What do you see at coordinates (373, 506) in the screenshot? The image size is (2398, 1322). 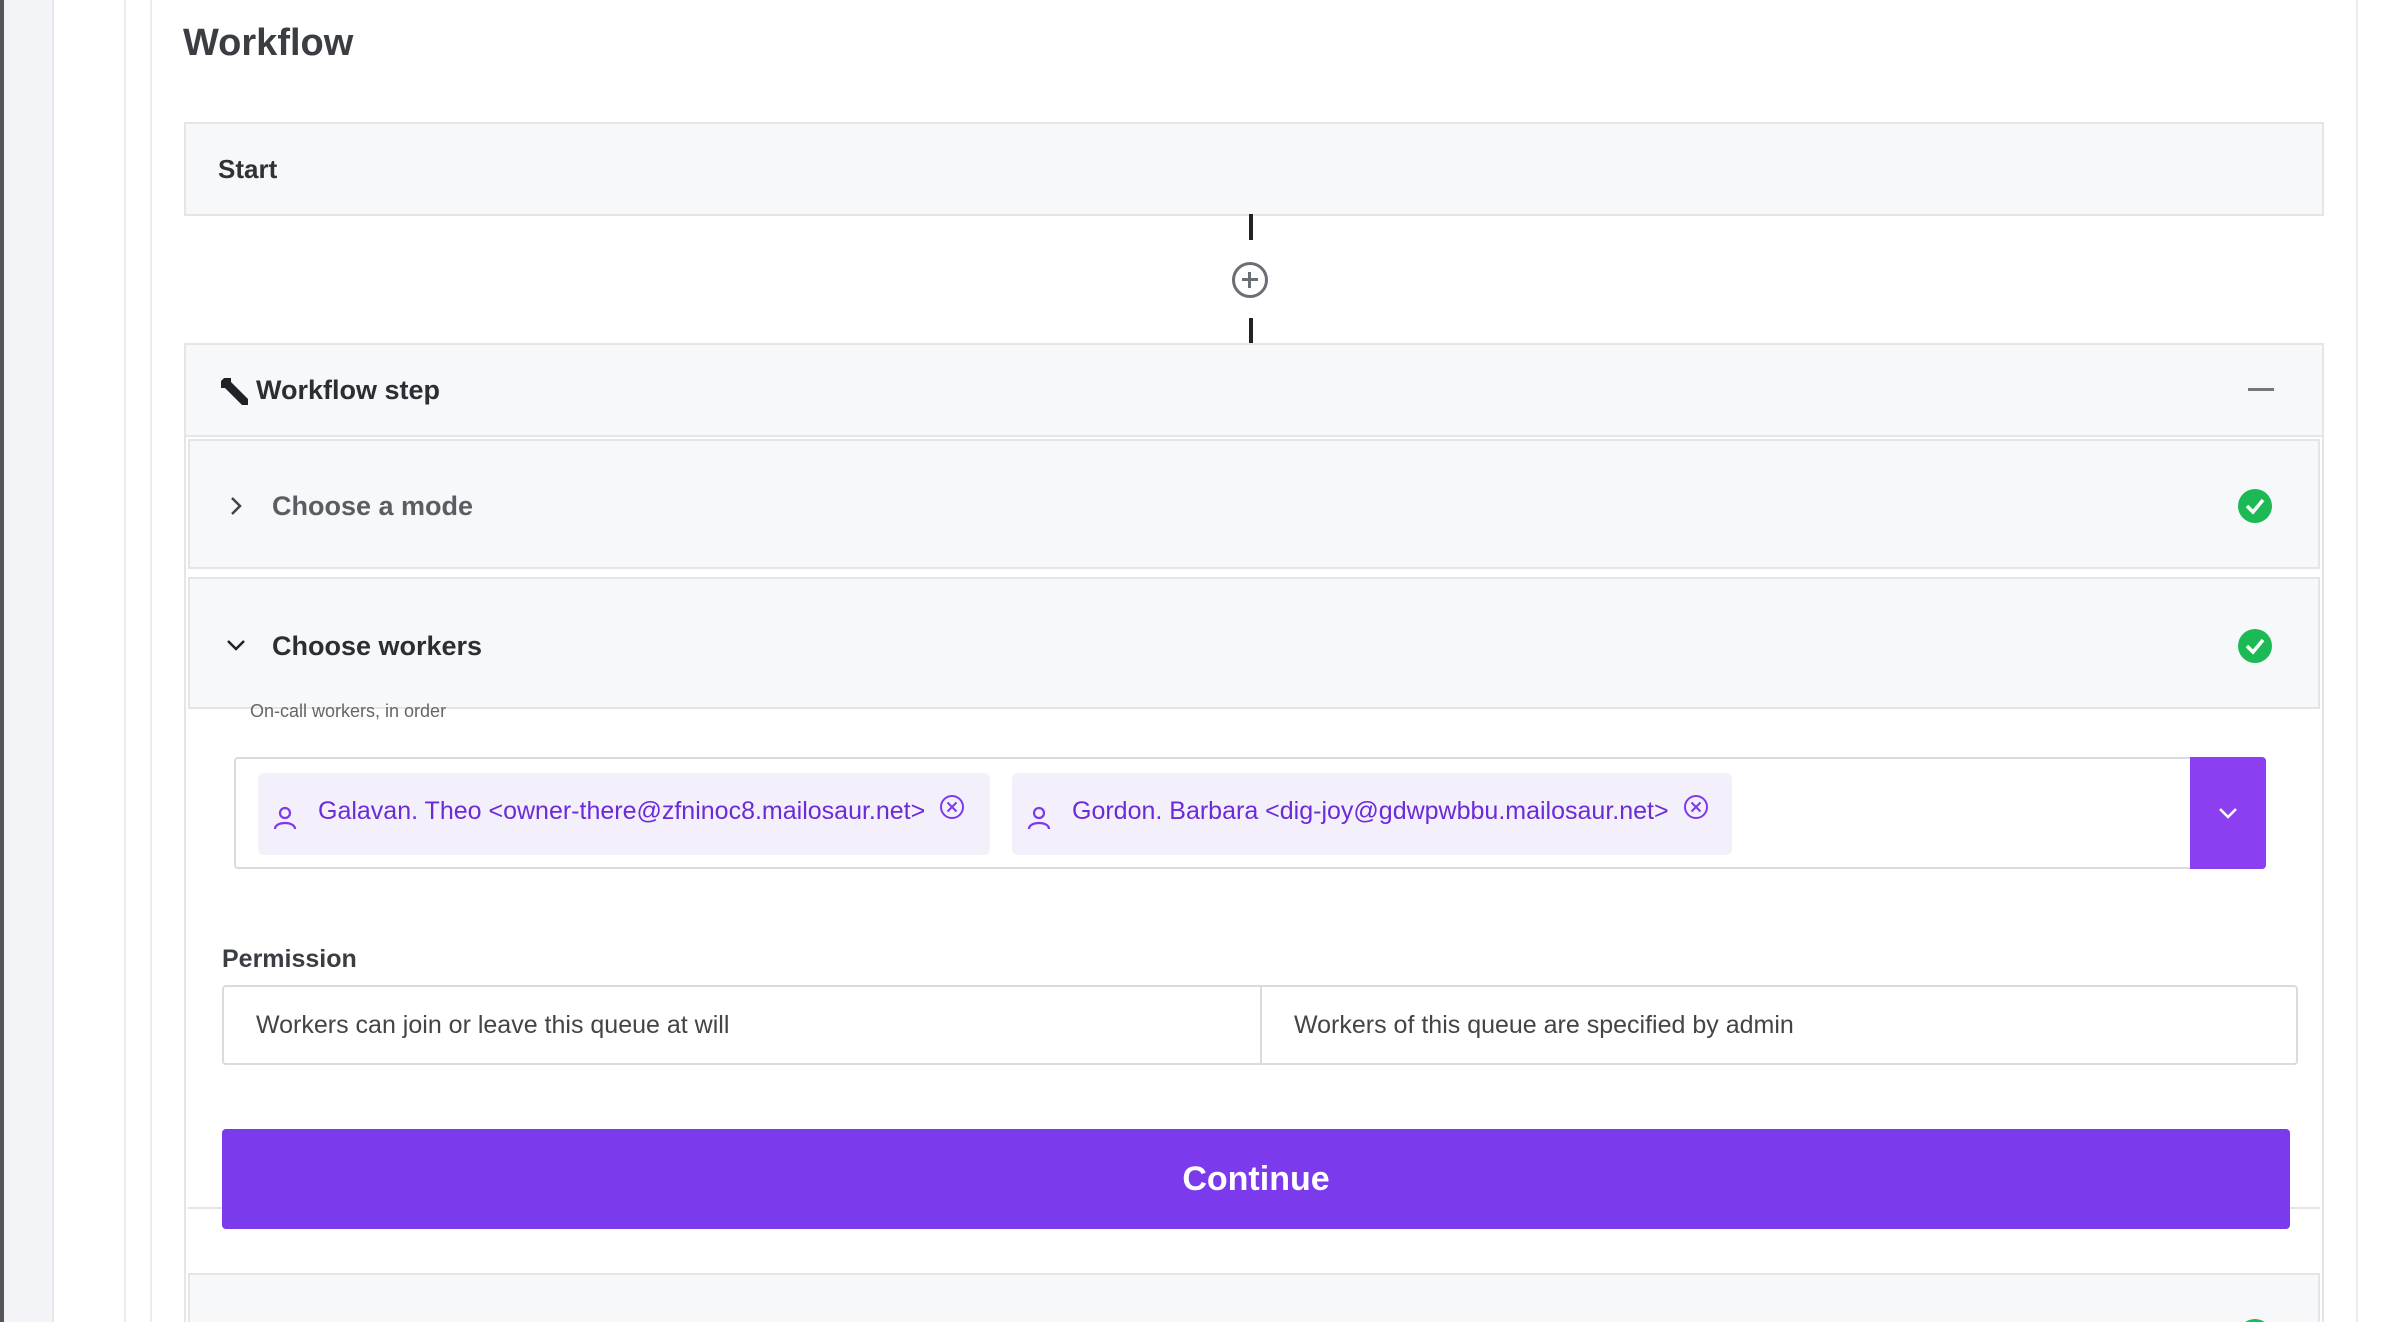 I see `section-label: Choose a mode` at bounding box center [373, 506].